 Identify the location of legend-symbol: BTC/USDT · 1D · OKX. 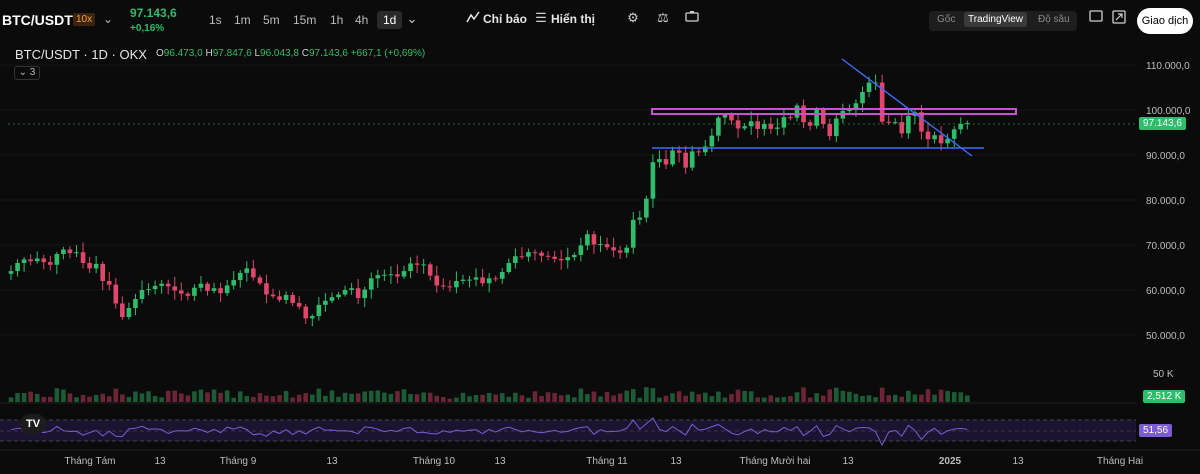
(81, 54).